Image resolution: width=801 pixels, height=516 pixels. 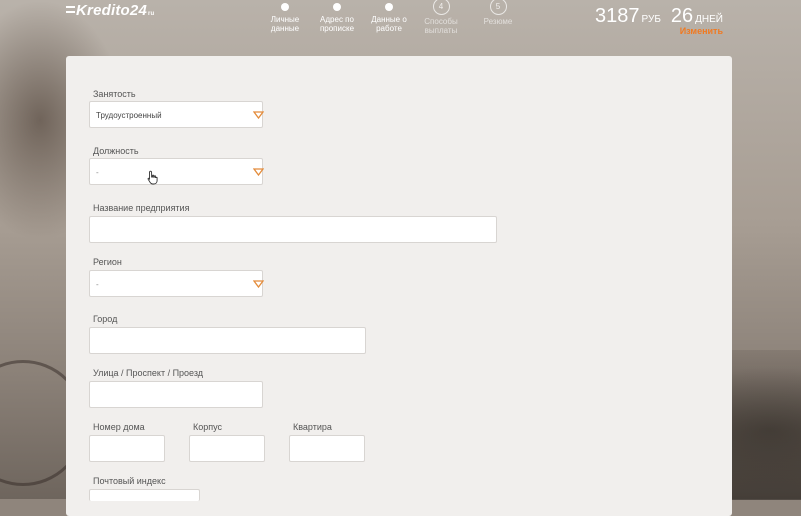 I want to click on step-label: Личные, so click(x=285, y=19).